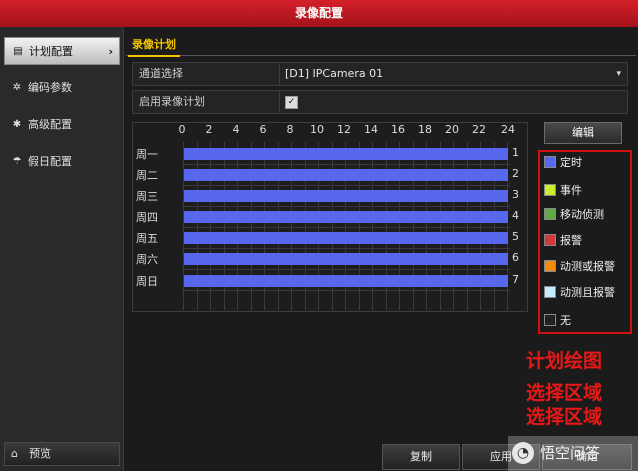  What do you see at coordinates (587, 292) in the screenshot?
I see `legend-label: 动测且报警` at bounding box center [587, 292].